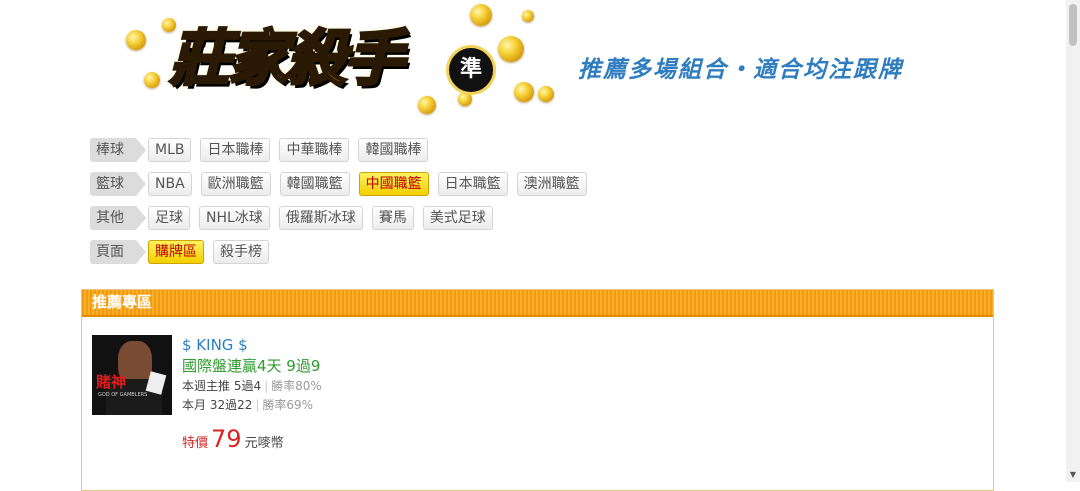  What do you see at coordinates (740, 70) in the screenshot?
I see `site-slogan: 推薦多場組合・適合均注跟牌` at bounding box center [740, 70].